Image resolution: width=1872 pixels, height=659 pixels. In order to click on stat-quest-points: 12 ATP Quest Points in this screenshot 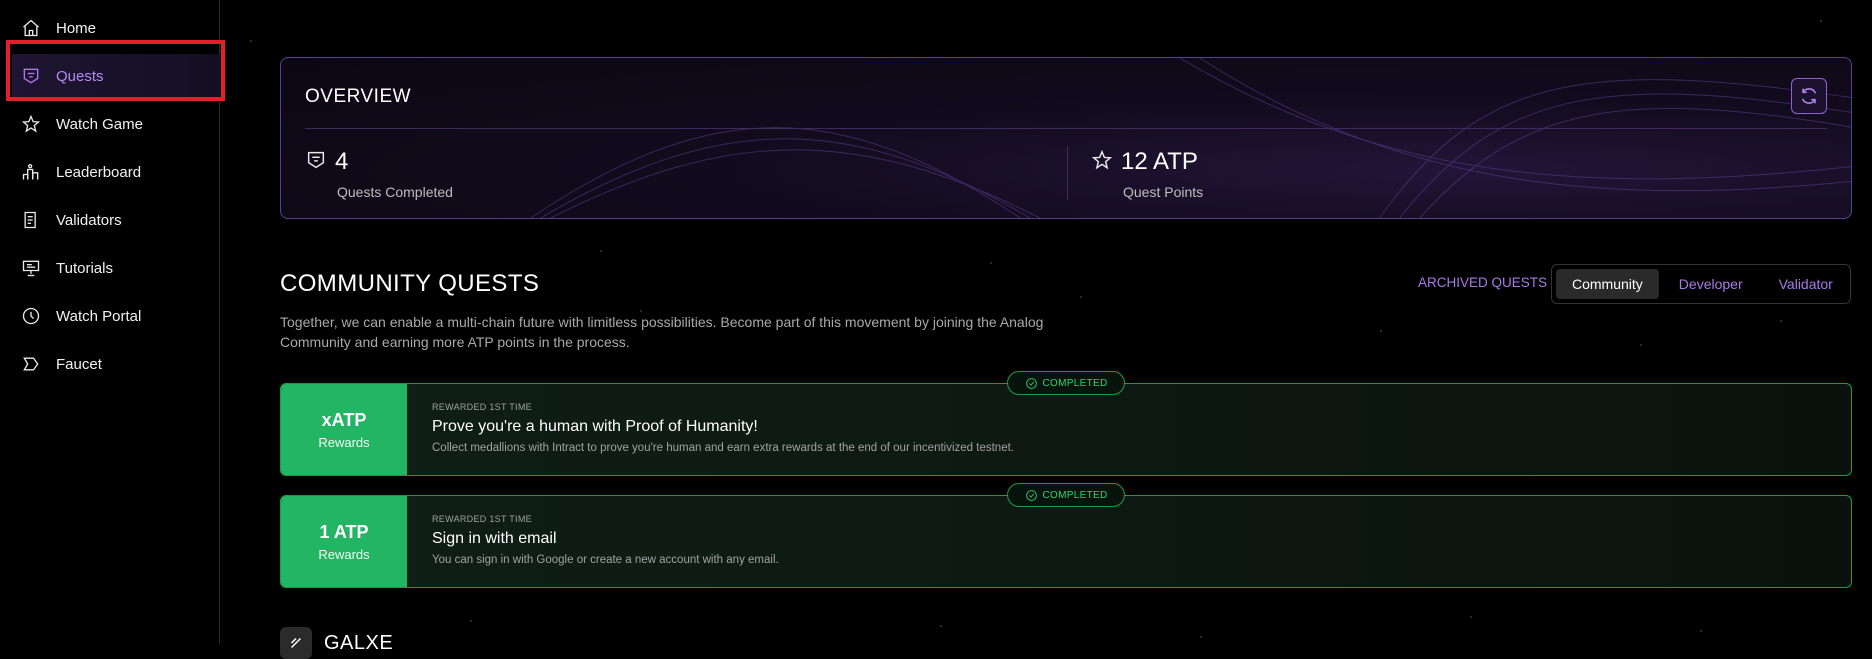, I will do `click(1147, 174)`.